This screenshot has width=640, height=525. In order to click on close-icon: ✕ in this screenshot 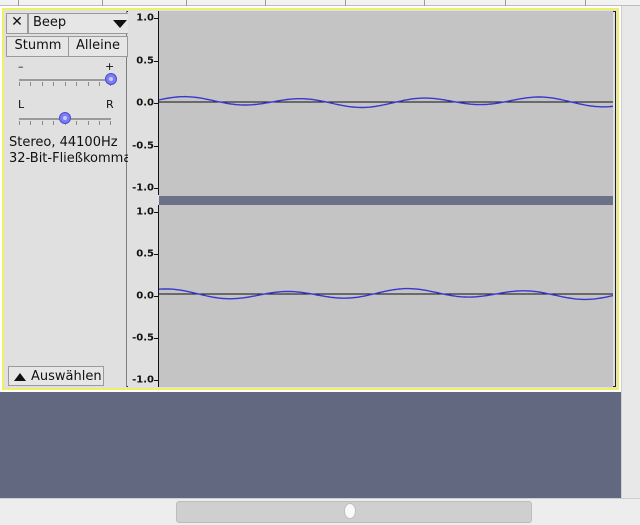, I will do `click(17, 22)`.